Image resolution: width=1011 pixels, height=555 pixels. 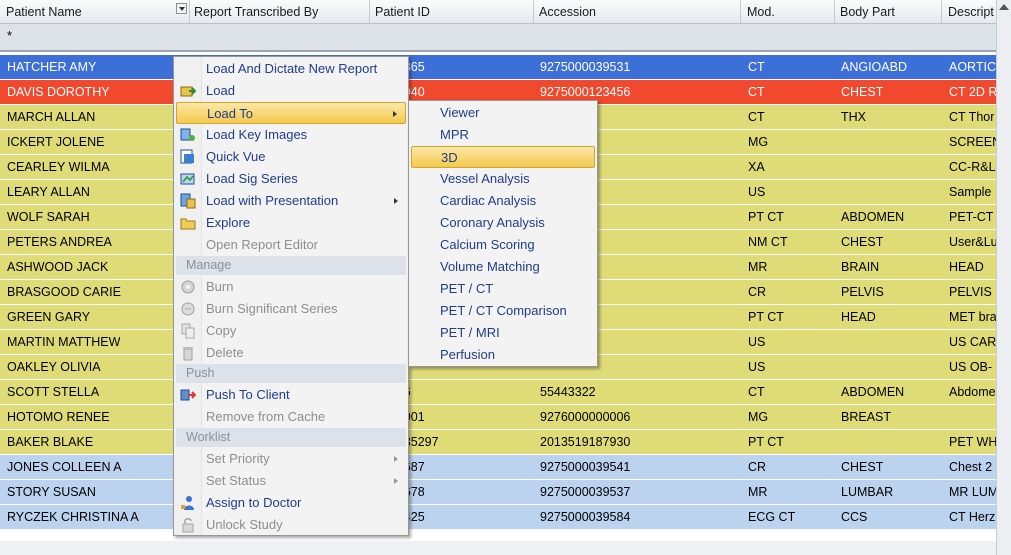 What do you see at coordinates (272, 200) in the screenshot?
I see `menu-item-label: Load with Presentation` at bounding box center [272, 200].